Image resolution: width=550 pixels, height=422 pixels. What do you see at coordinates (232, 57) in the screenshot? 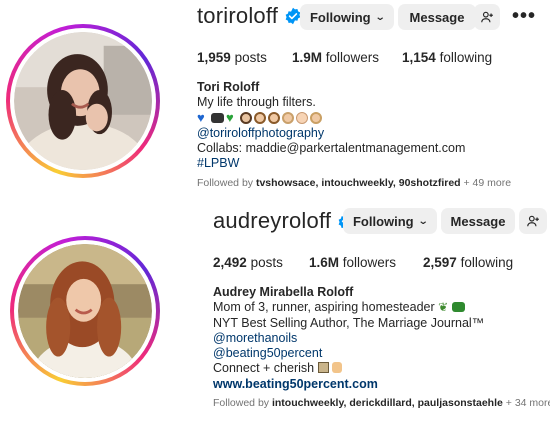
I see `posts-count: 1,959 posts` at bounding box center [232, 57].